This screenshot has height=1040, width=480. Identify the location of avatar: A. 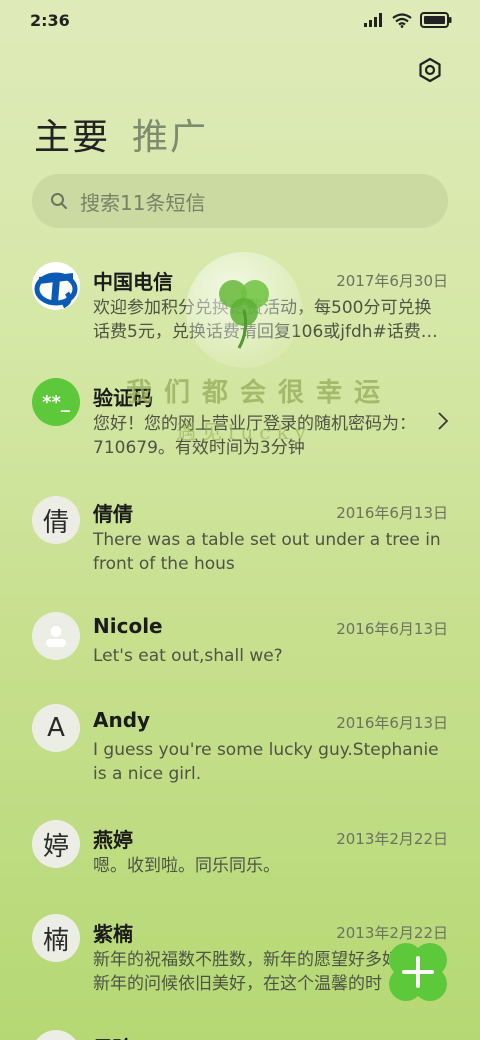
(56, 728).